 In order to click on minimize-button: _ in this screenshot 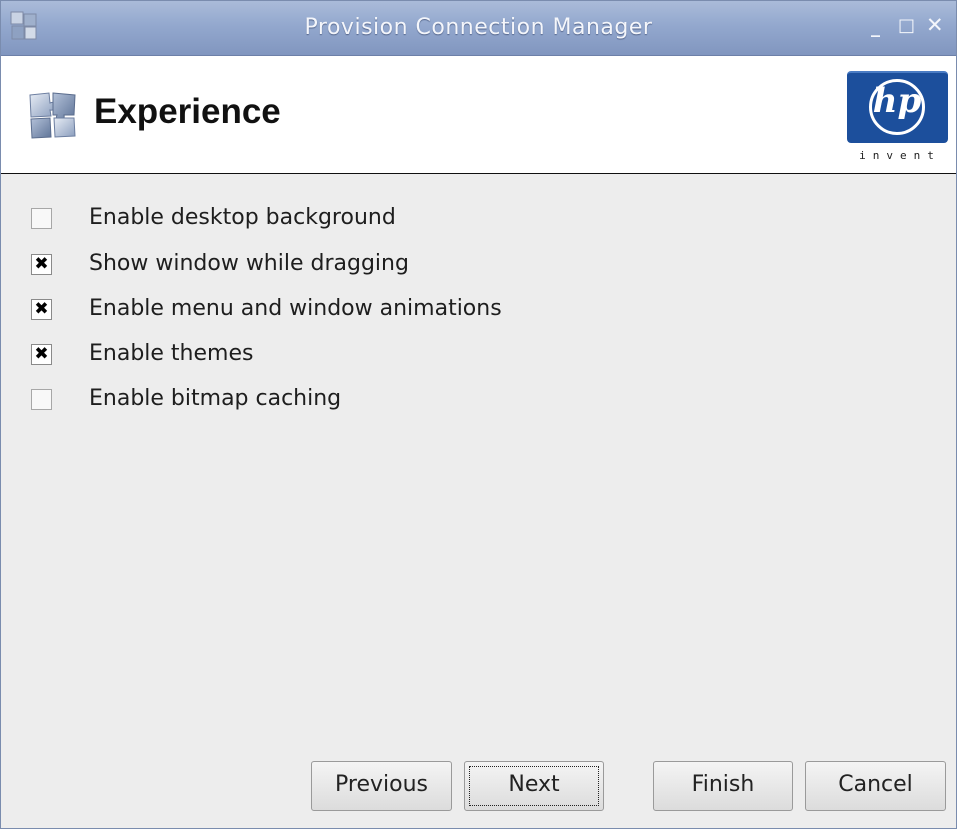, I will do `click(875, 27)`.